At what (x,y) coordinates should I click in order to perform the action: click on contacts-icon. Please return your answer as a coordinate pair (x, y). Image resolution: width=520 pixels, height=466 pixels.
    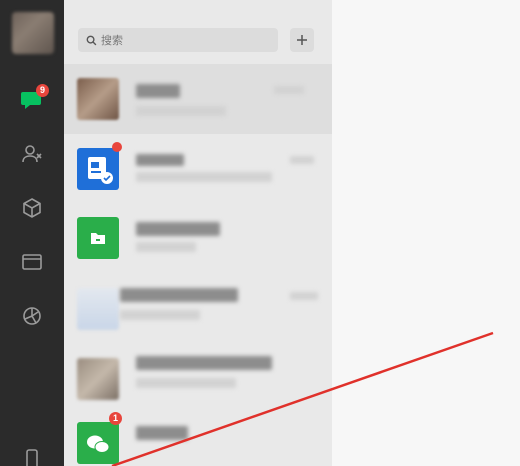
    Looking at the image, I should click on (32, 154).